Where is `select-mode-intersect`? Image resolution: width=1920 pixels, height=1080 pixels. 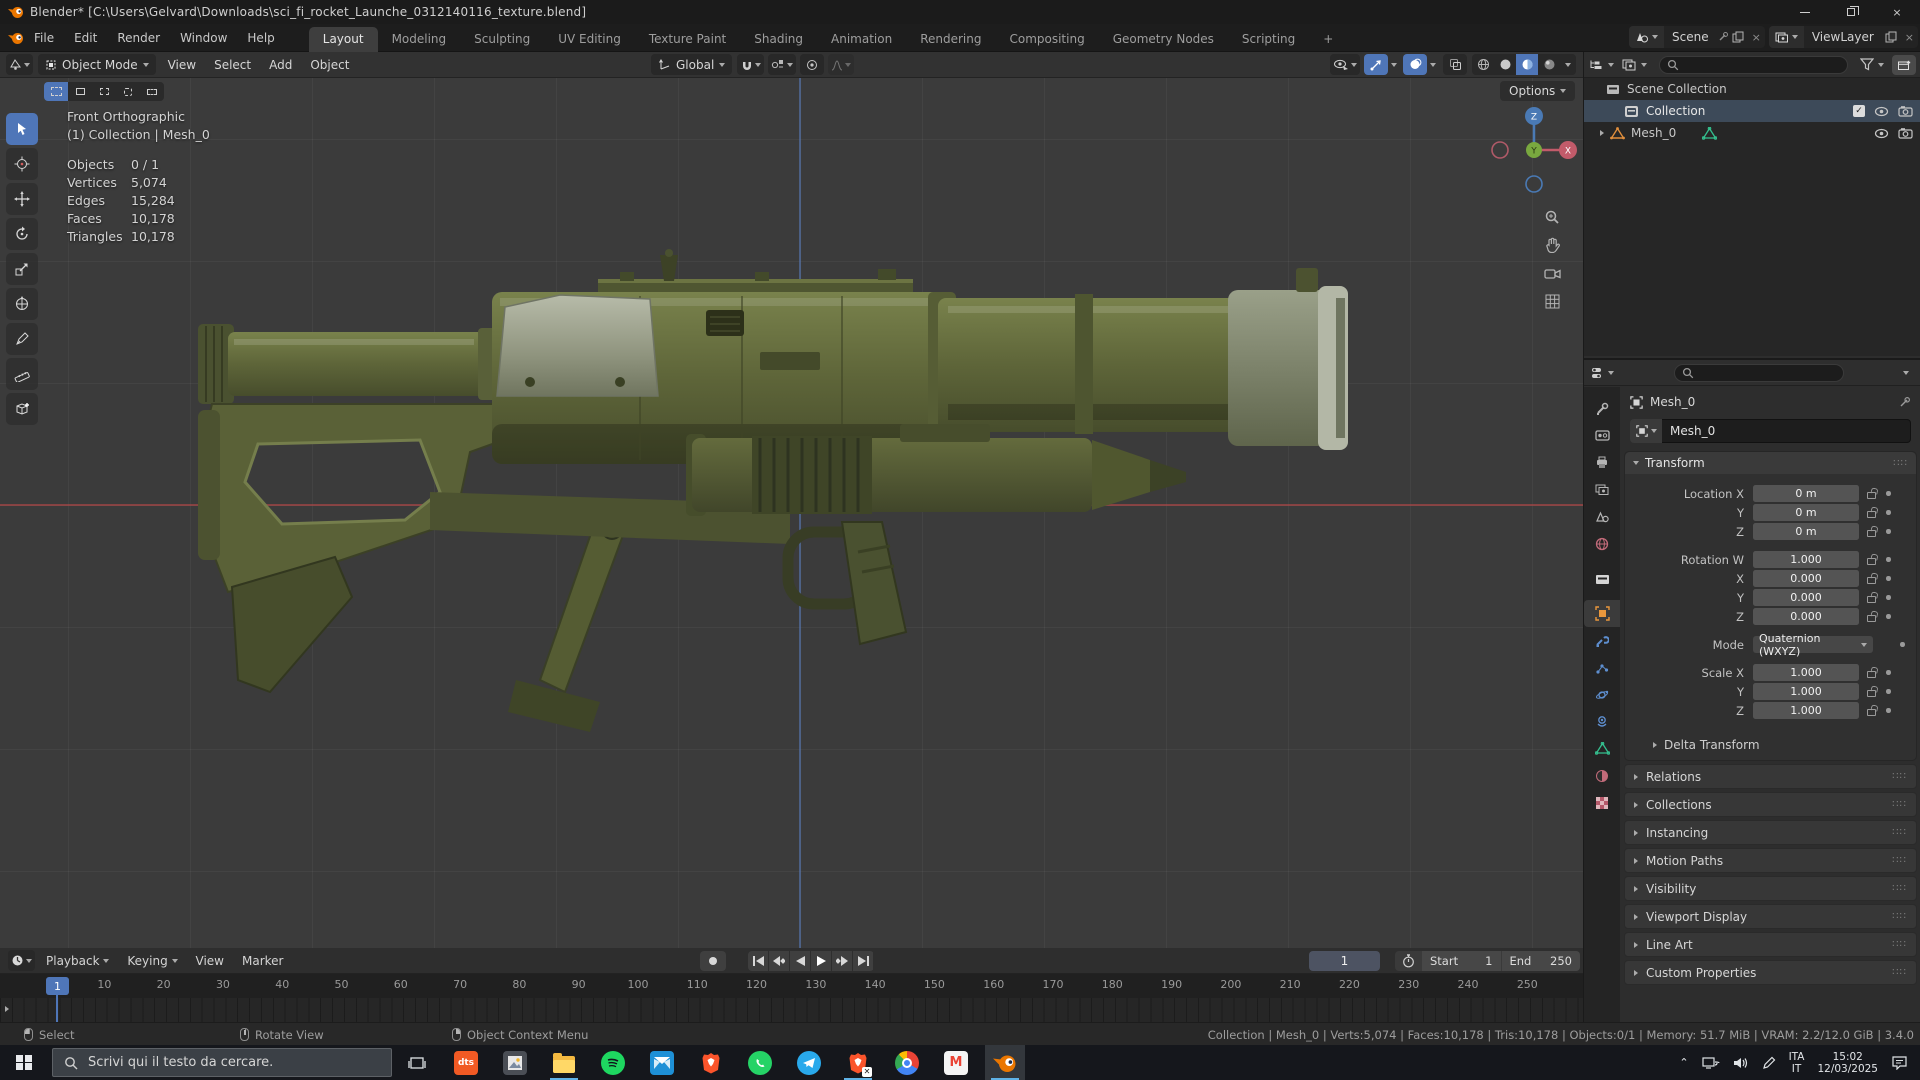 select-mode-intersect is located at coordinates (152, 91).